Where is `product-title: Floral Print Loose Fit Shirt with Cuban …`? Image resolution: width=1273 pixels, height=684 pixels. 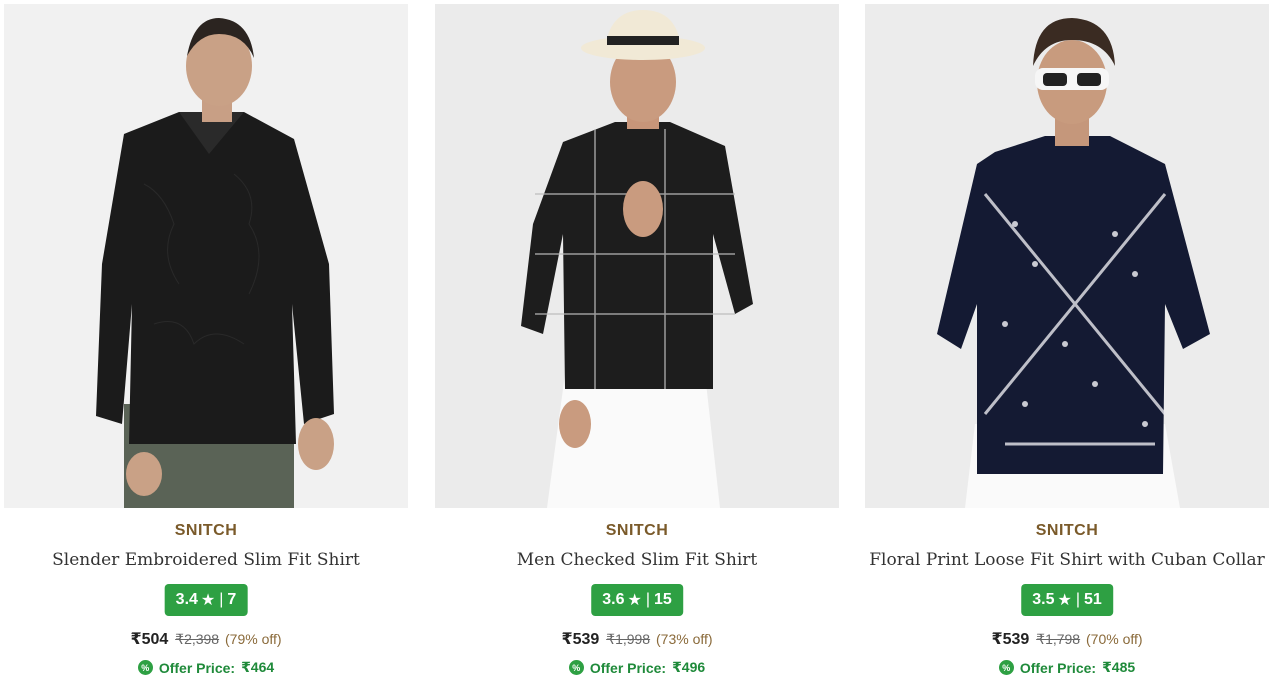
product-title: Floral Print Loose Fit Shirt with Cuban … is located at coordinates (1067, 560).